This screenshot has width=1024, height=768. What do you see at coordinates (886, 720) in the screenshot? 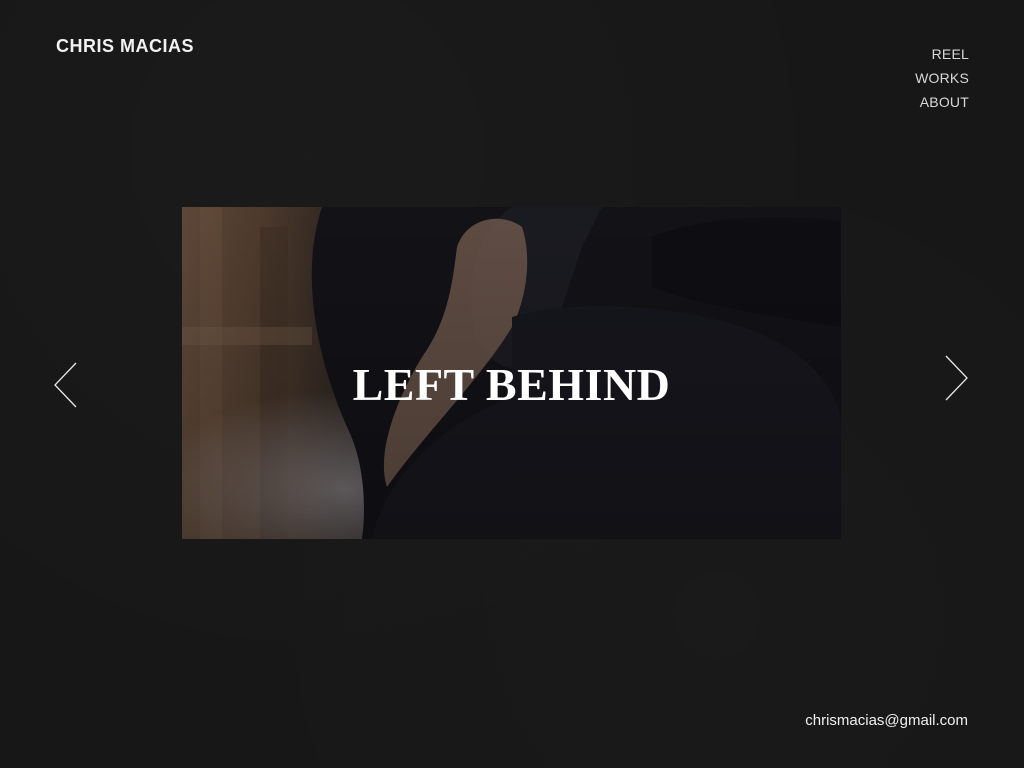
I see `contact-email-link: chrismacias@gmail.com` at bounding box center [886, 720].